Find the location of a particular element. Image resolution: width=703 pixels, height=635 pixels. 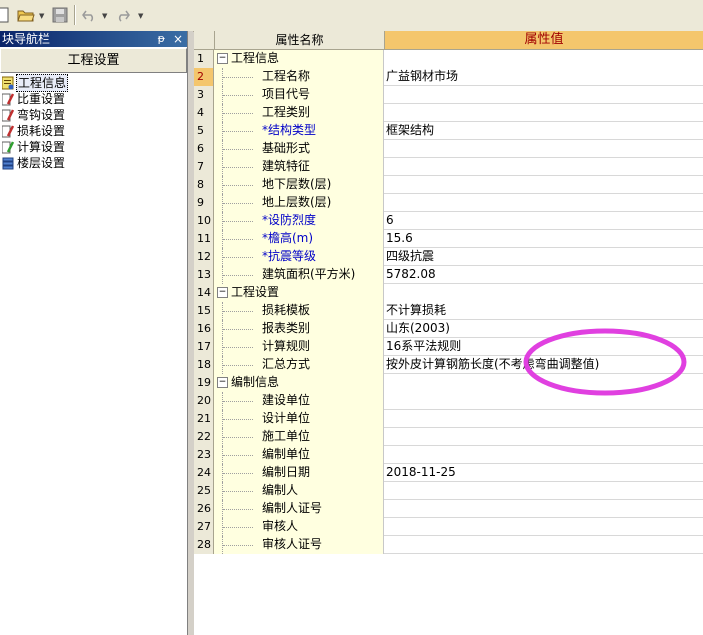

property-name-header: 属性名称 is located at coordinates (300, 40).